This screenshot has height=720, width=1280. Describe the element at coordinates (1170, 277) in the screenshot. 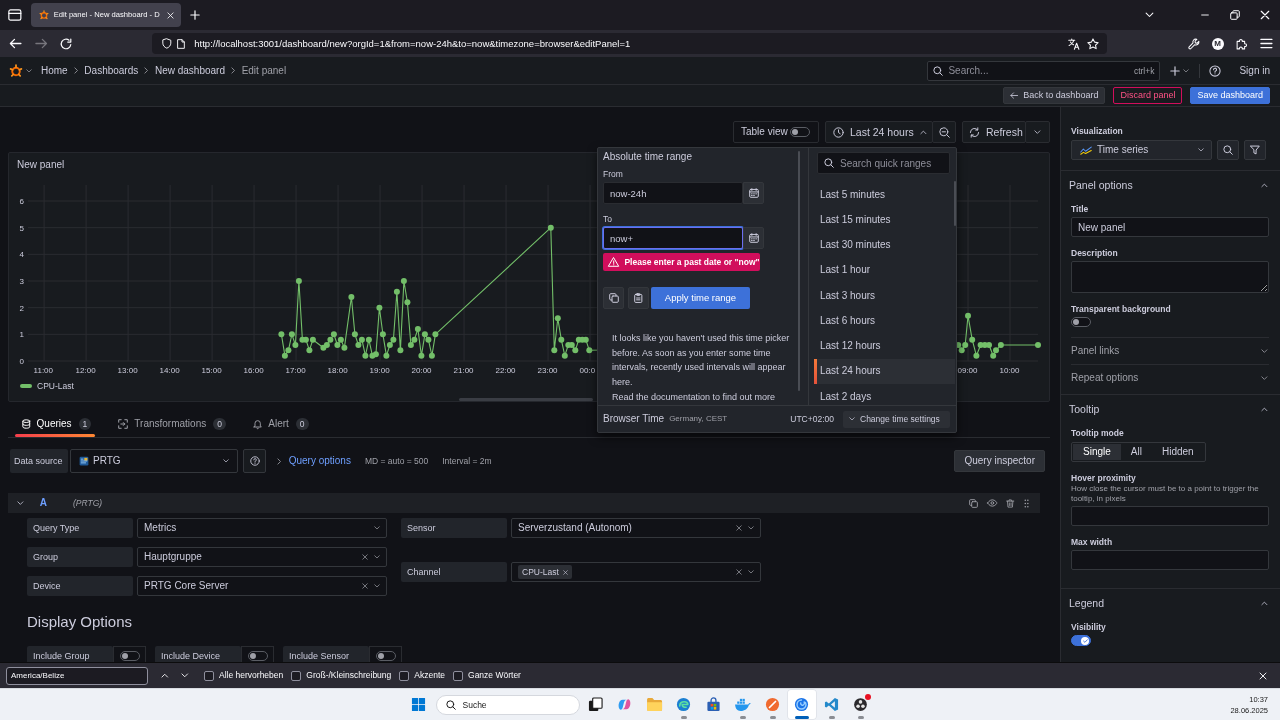

I see `textarea-field` at that location.